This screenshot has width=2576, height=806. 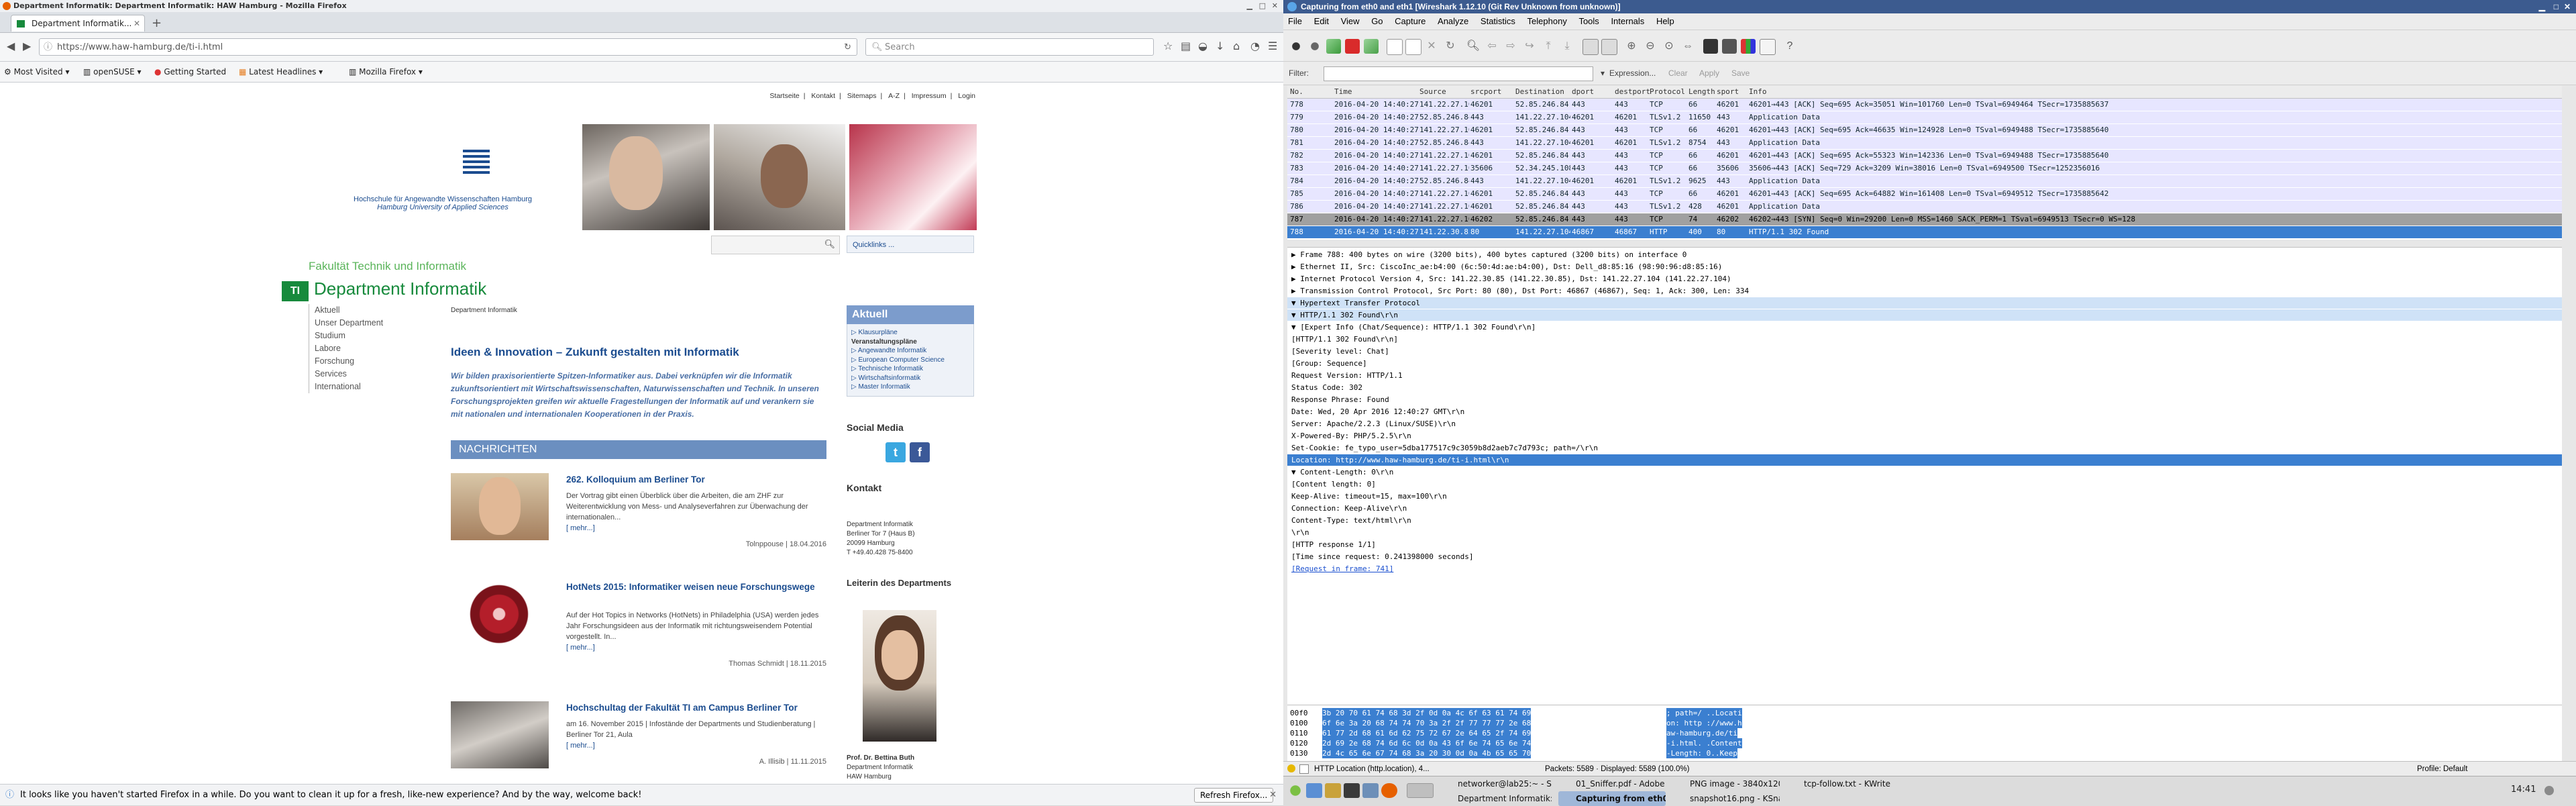 I want to click on aktuell-item: ▷ Klausurpläne, so click(x=910, y=333).